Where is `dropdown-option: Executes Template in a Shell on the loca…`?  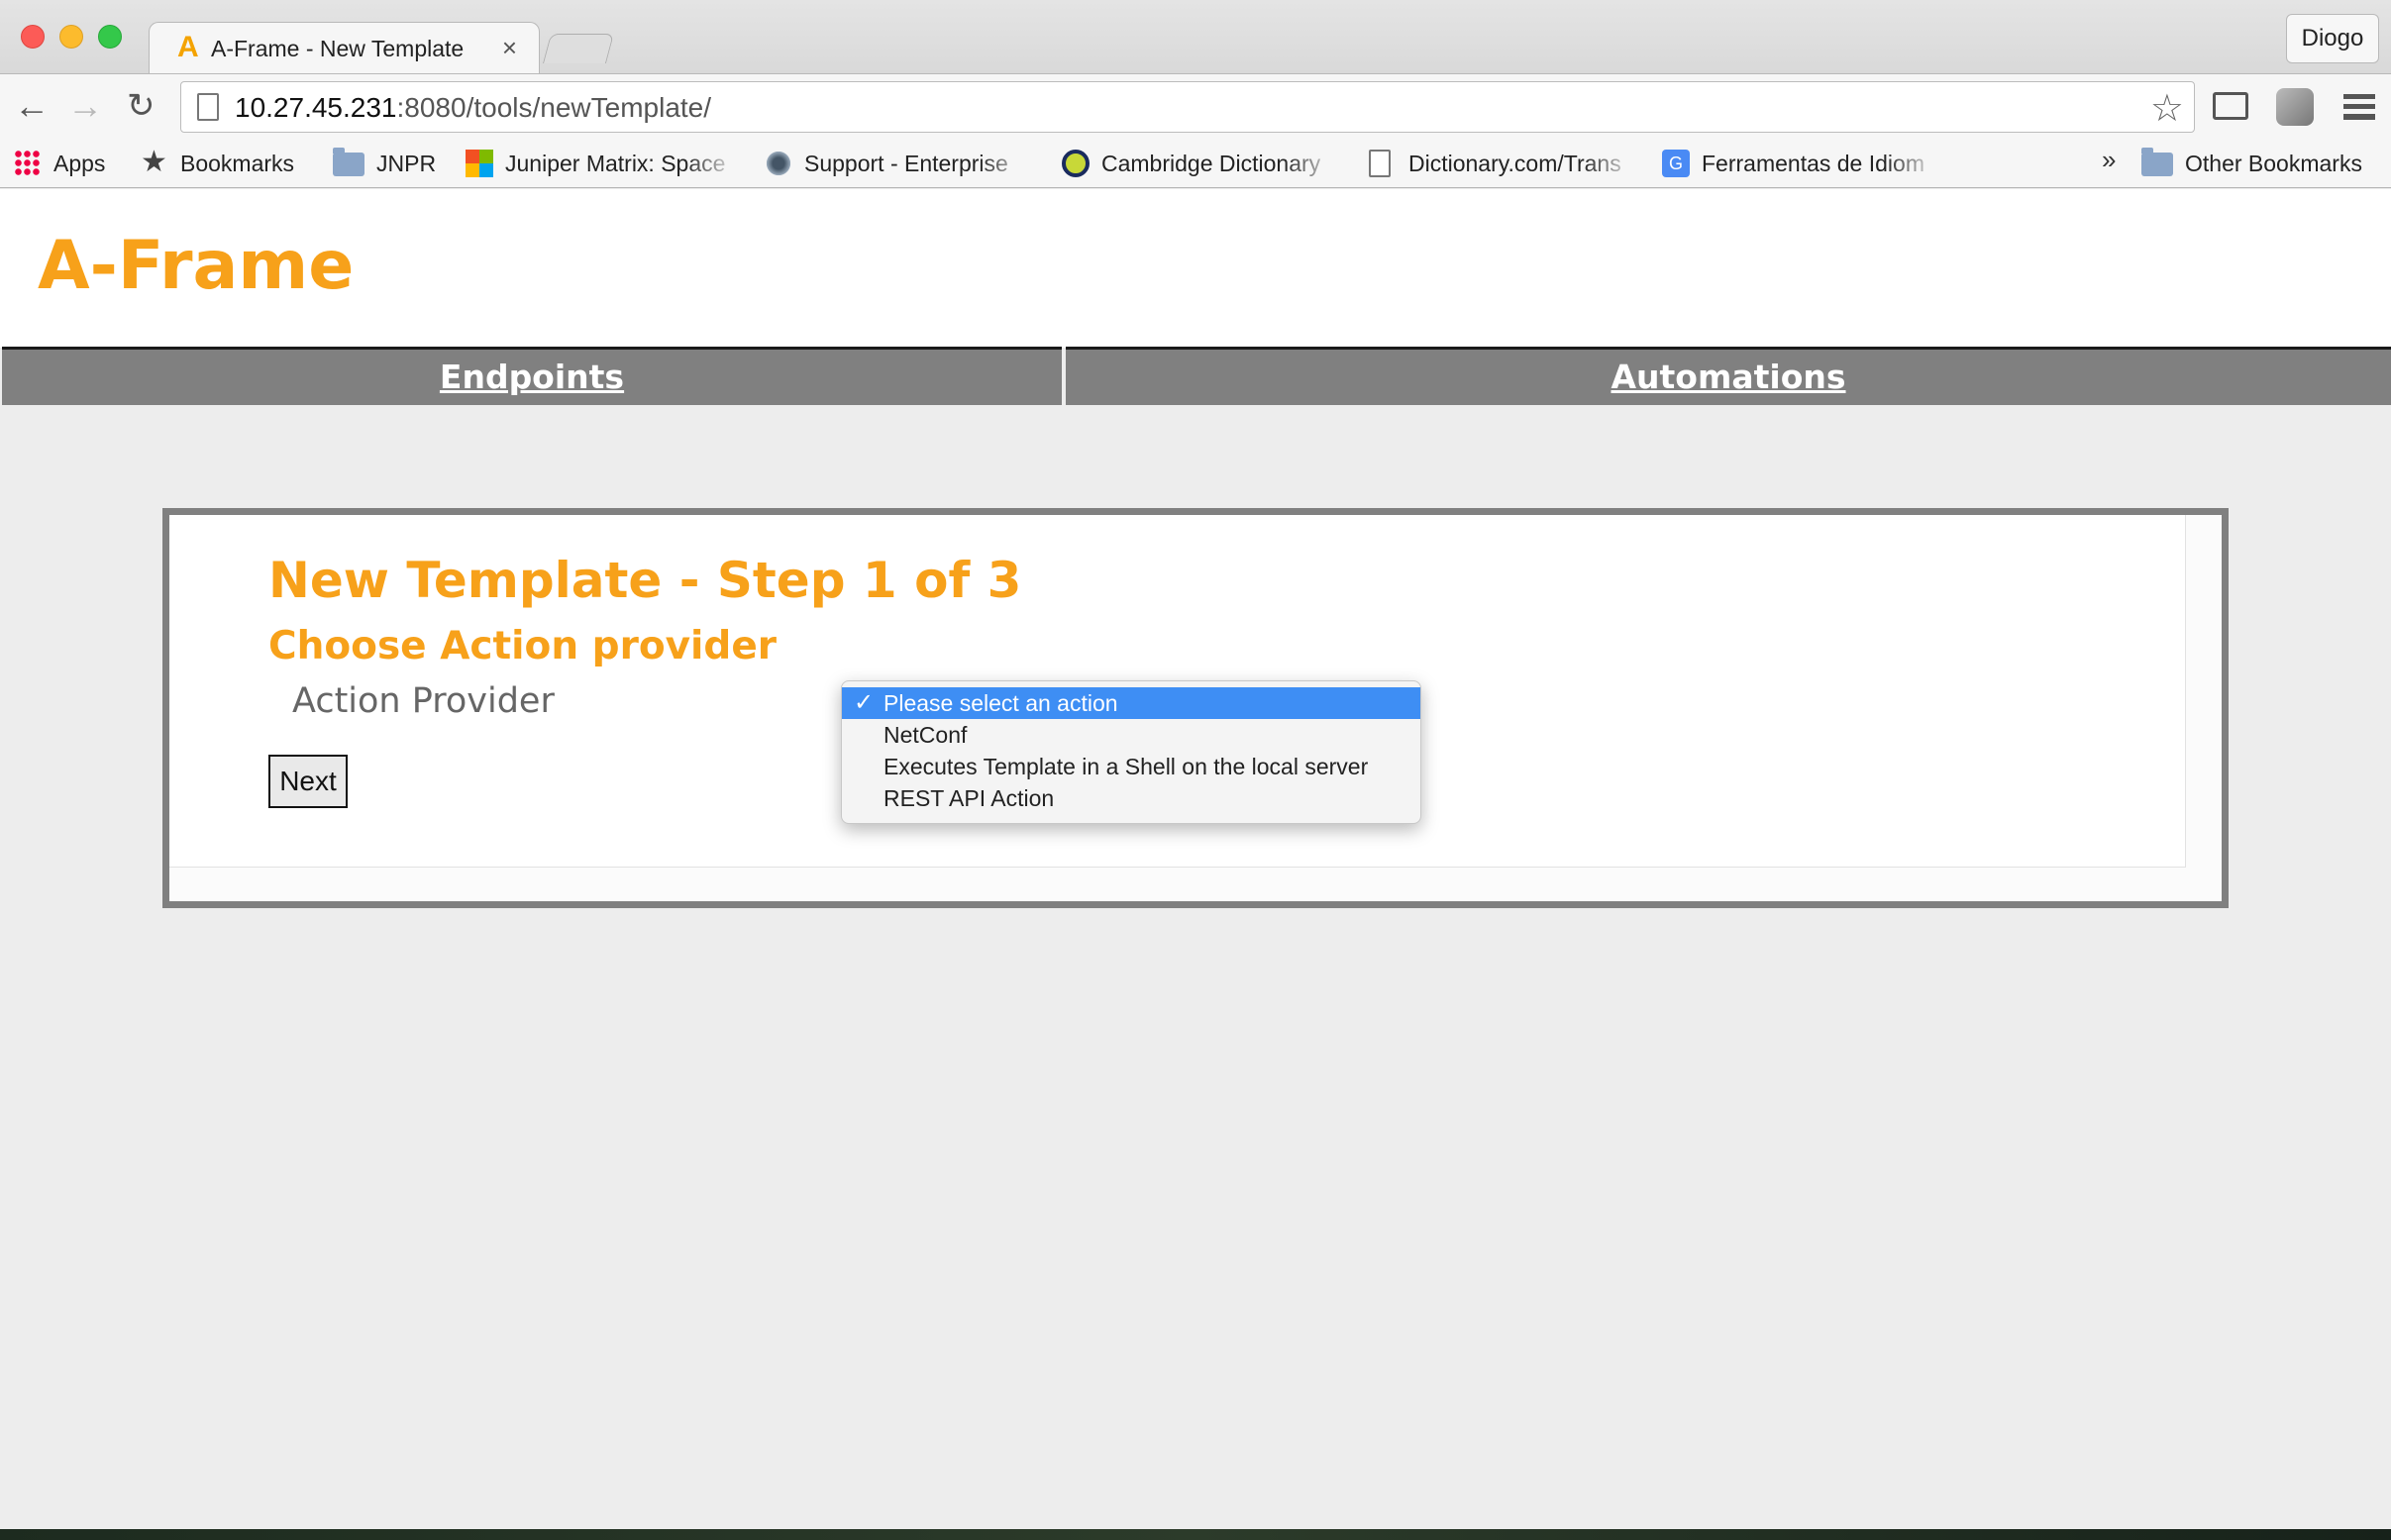
dropdown-option: Executes Template in a Shell on the loca… is located at coordinates (1131, 766).